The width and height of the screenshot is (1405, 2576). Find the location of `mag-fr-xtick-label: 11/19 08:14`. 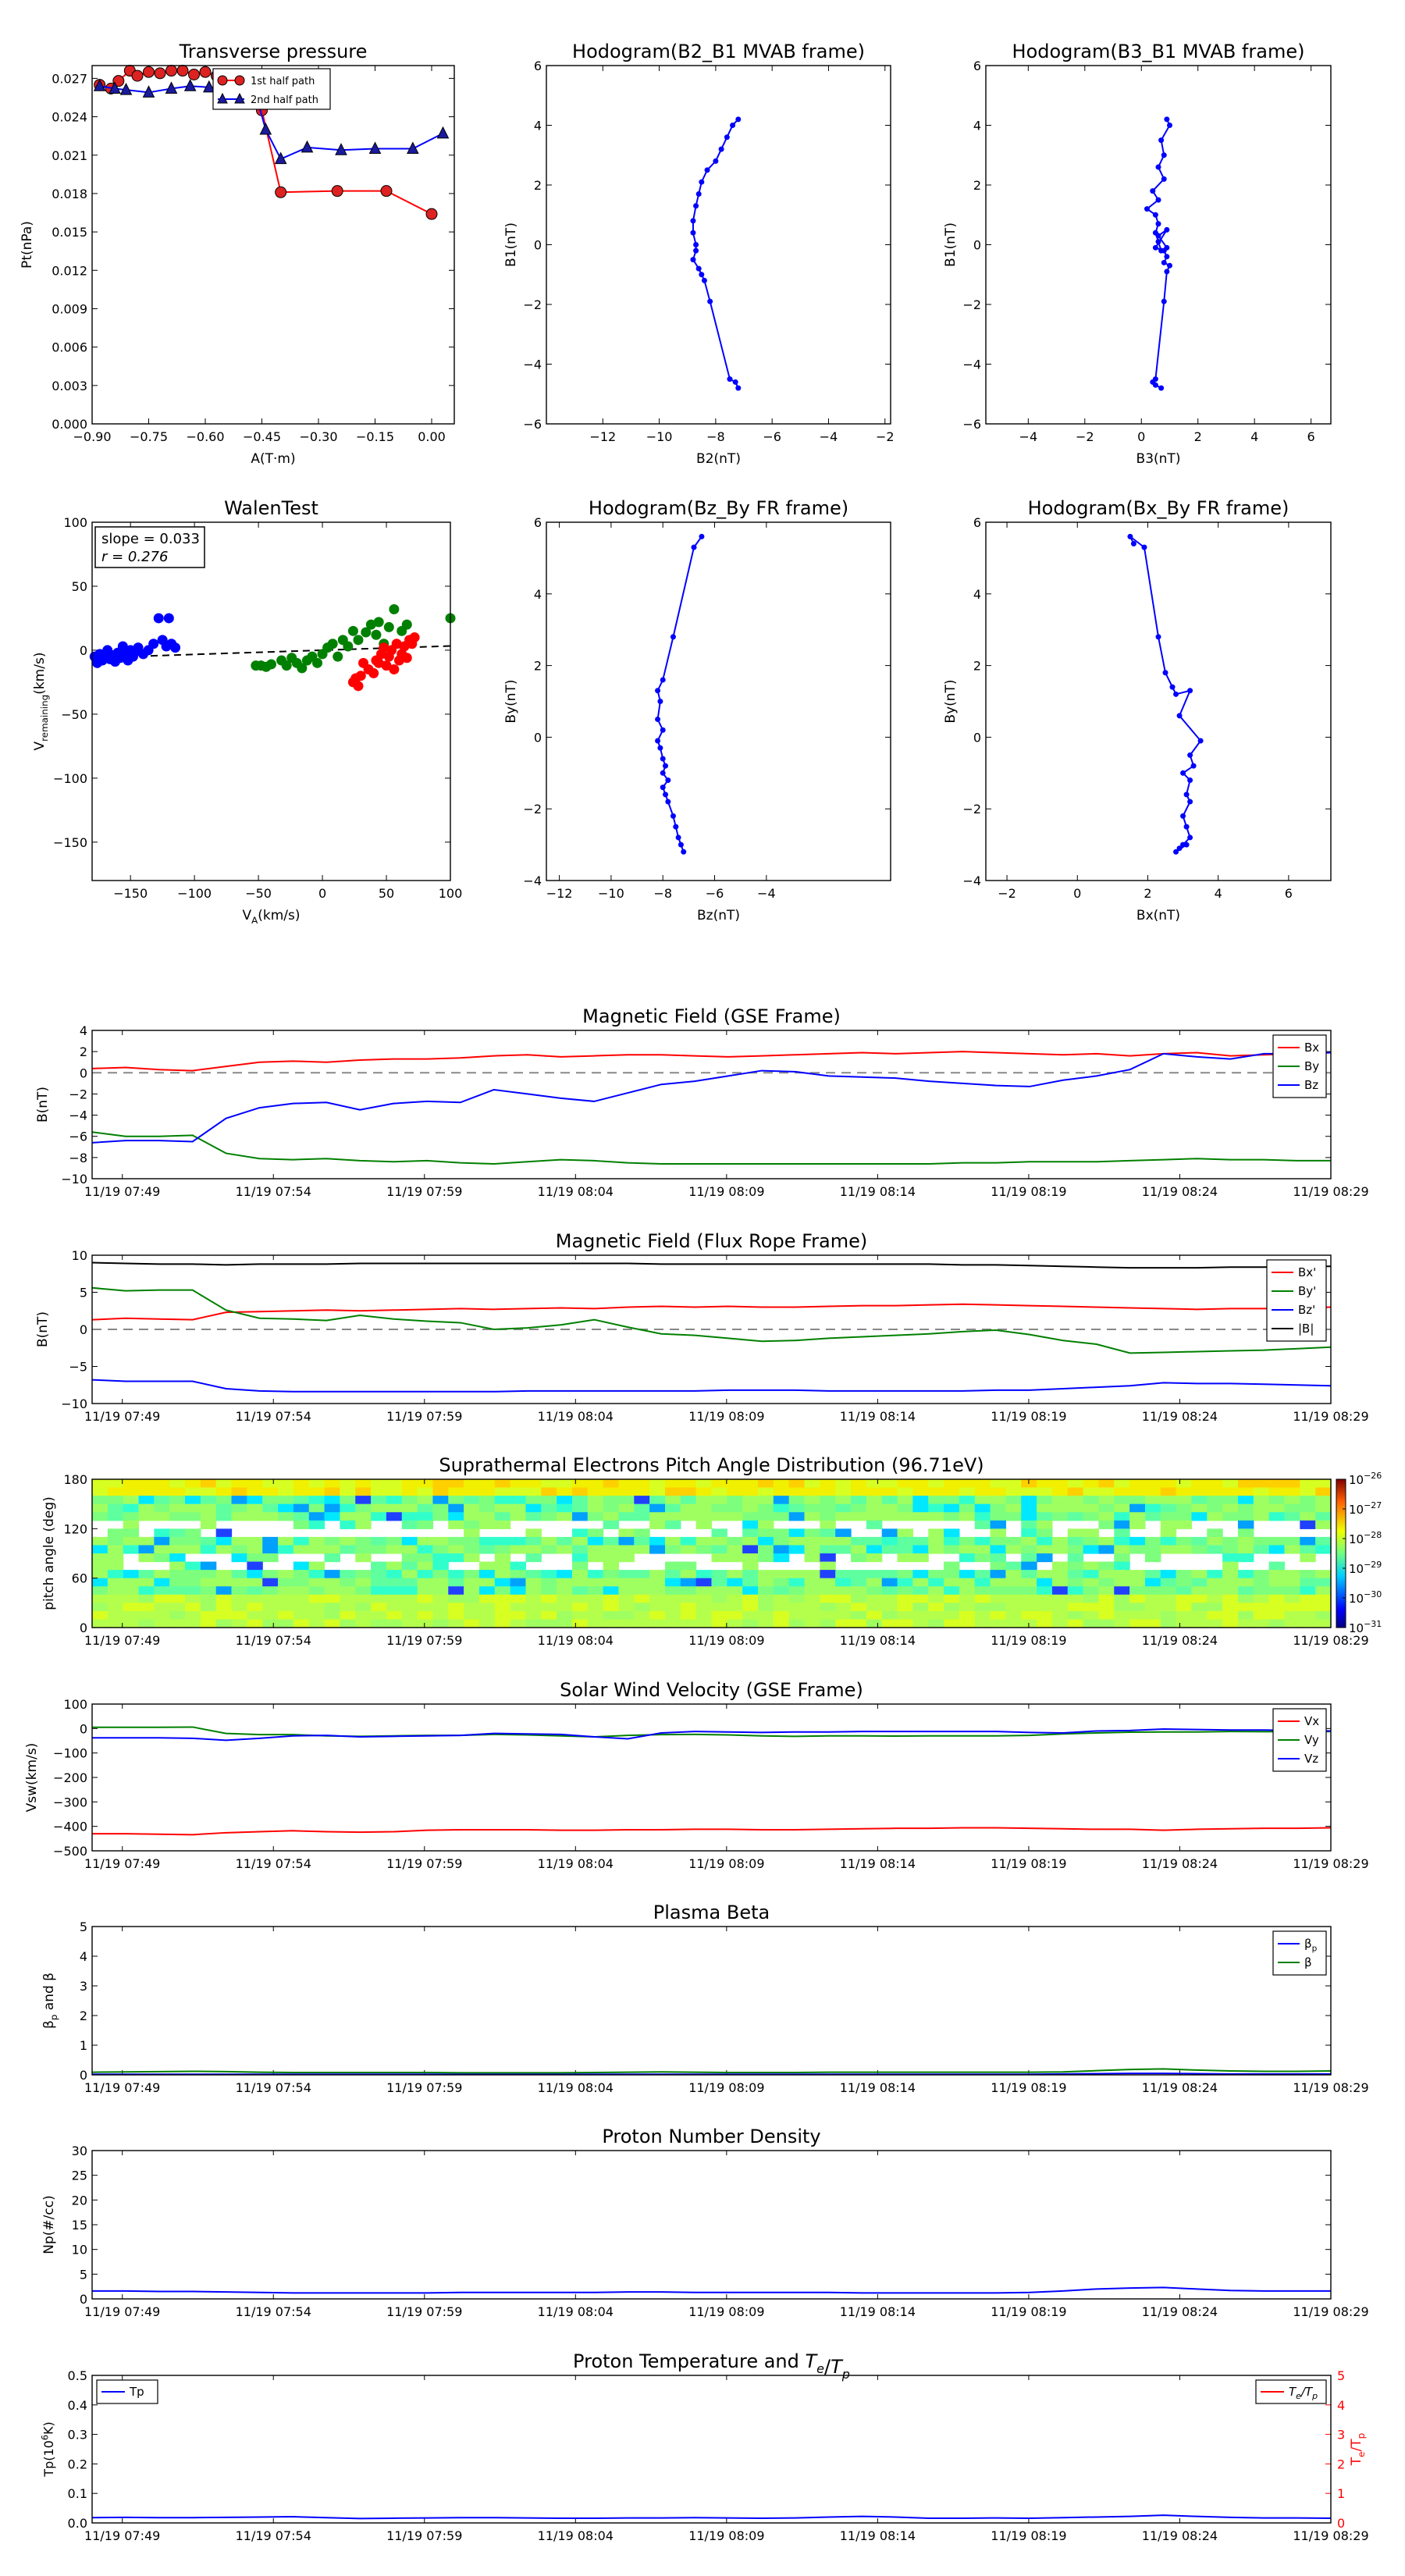

mag-fr-xtick-label: 11/19 08:14 is located at coordinates (878, 1416).